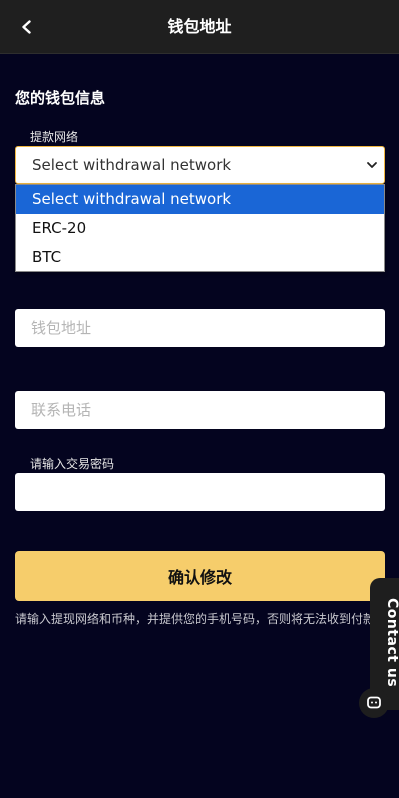  I want to click on network-option: BTC, so click(200, 257).